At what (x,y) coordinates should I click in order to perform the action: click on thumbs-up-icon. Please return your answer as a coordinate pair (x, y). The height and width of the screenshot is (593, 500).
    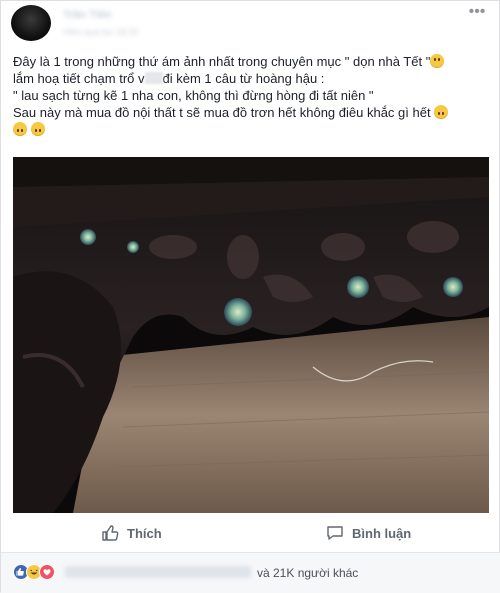
    Looking at the image, I should click on (110, 533).